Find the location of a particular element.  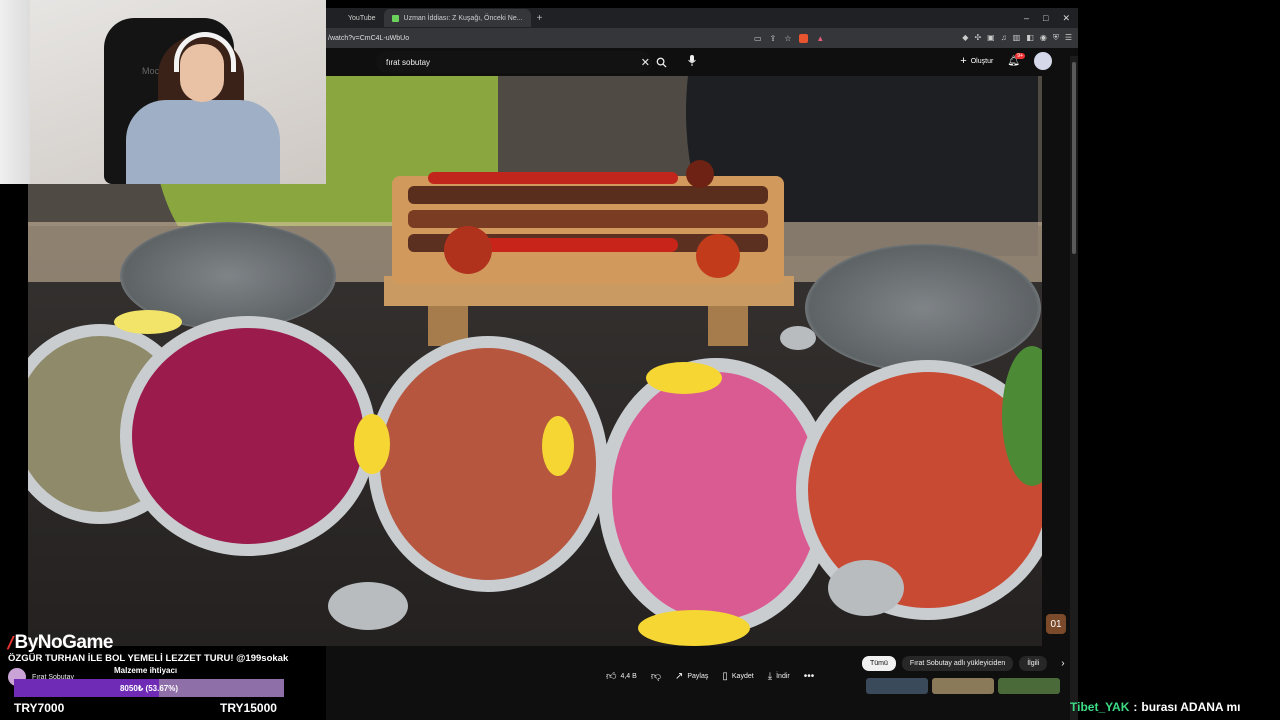

clear-search-icon: ✕ is located at coordinates (645, 62).